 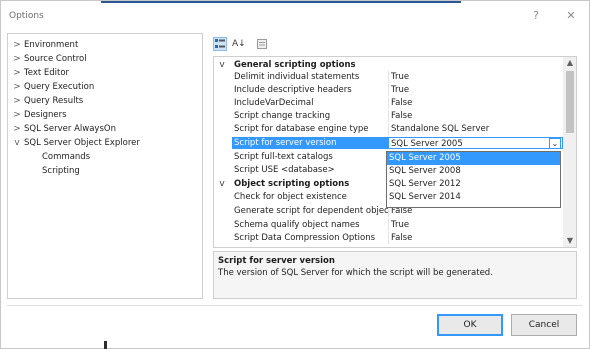 I want to click on property-row: Schema qualify object names True, so click(x=388, y=225).